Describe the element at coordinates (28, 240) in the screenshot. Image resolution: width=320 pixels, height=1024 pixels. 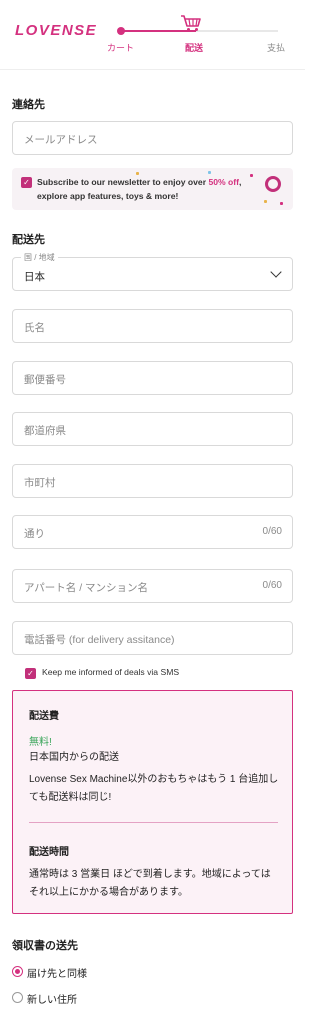
I see `shipping-title: 配送先` at that location.